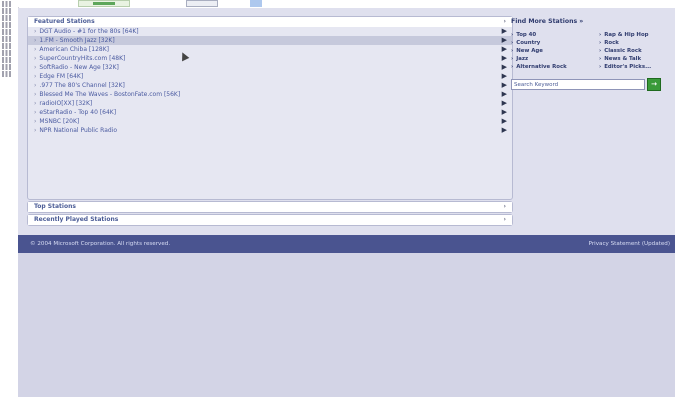  I want to click on genre-label: Alternative Rock, so click(541, 67).